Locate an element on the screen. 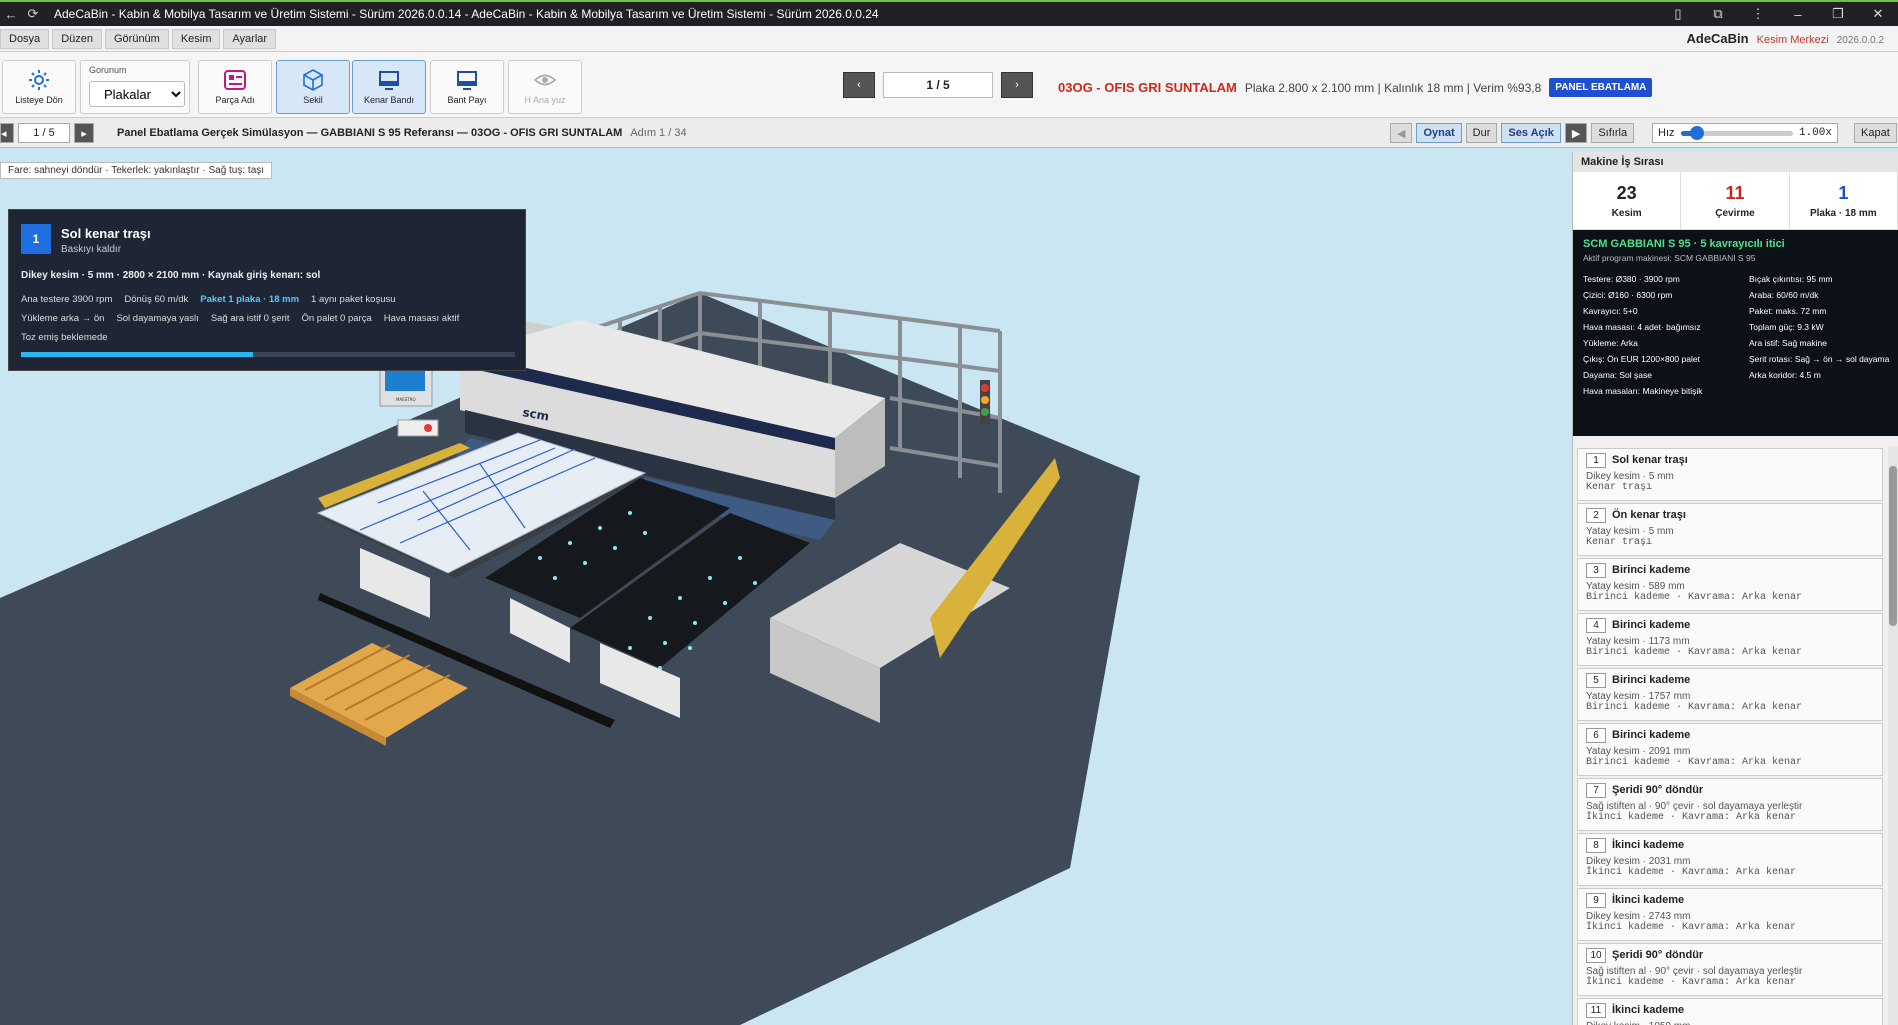  sim-back-button: ◀ is located at coordinates (1401, 133).